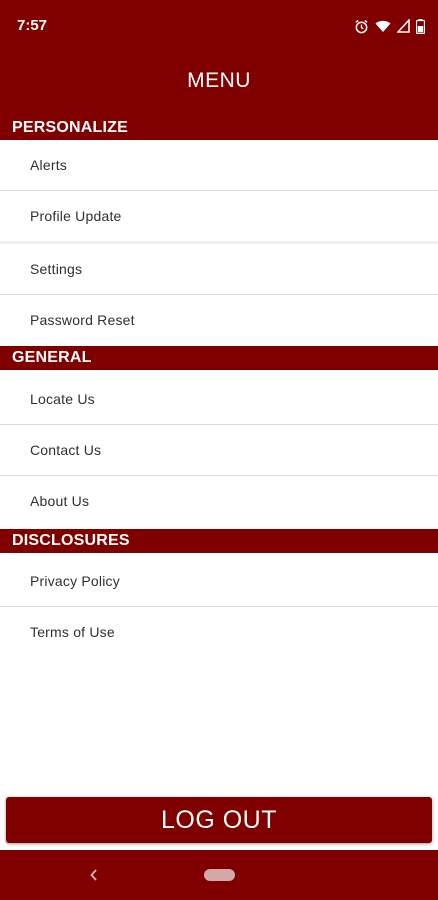 Image resolution: width=438 pixels, height=900 pixels. Describe the element at coordinates (75, 581) in the screenshot. I see `menu-item-label: Privacy Policy` at that location.